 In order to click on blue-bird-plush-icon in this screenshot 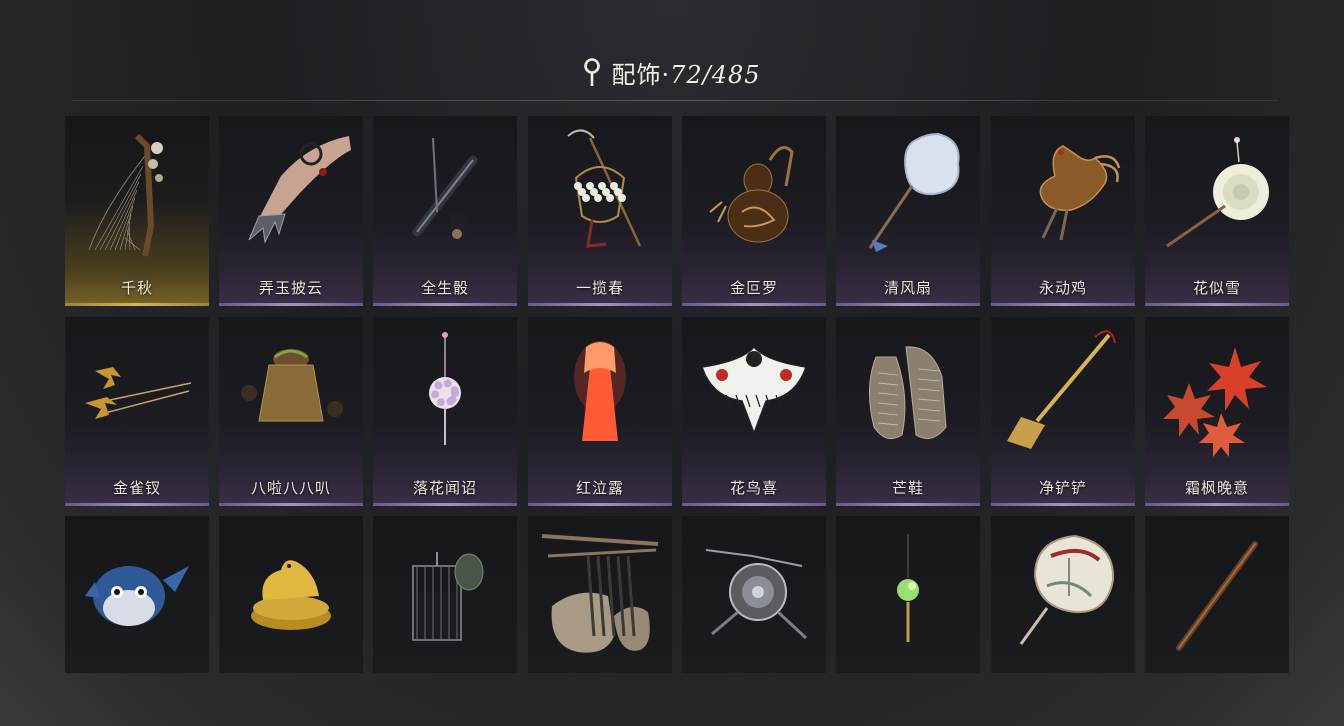, I will do `click(137, 596)`.